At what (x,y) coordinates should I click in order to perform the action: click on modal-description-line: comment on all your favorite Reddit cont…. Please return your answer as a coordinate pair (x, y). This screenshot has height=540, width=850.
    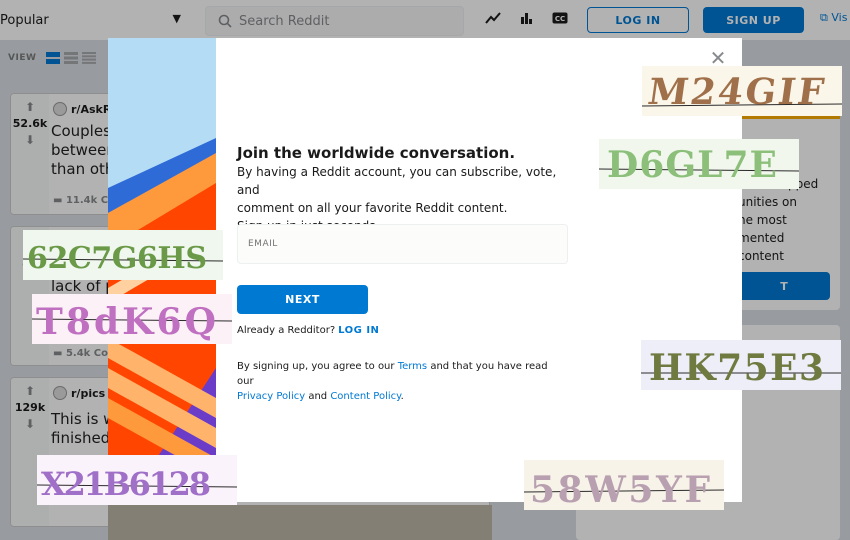
    Looking at the image, I should click on (372, 208).